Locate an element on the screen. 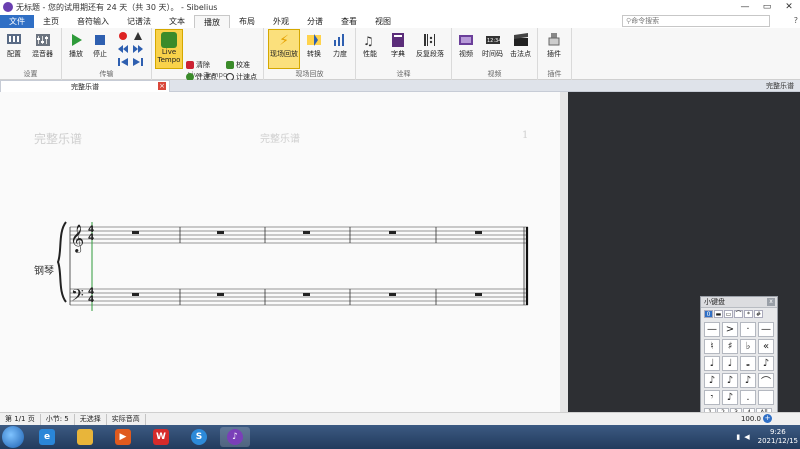 The width and height of the screenshot is (800, 449). keypad-layout-5: * is located at coordinates (748, 314).